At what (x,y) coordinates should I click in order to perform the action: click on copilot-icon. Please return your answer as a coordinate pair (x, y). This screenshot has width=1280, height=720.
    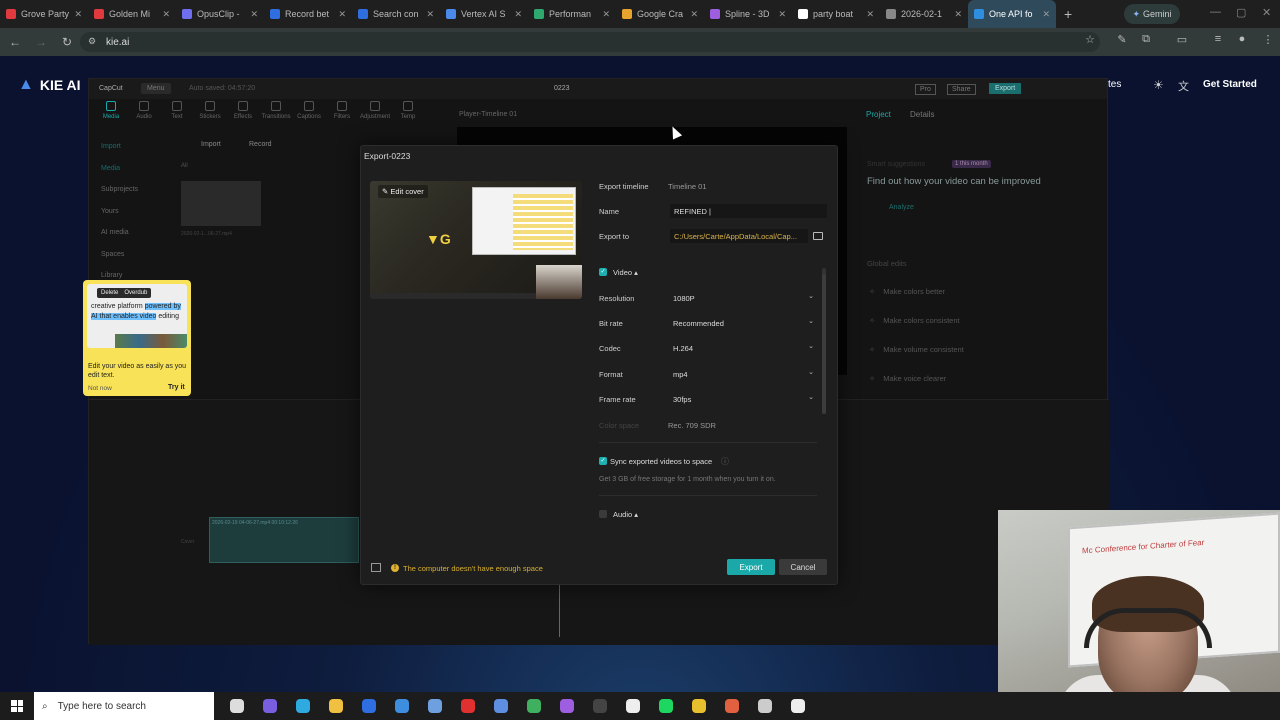
    Looking at the image, I should click on (270, 706).